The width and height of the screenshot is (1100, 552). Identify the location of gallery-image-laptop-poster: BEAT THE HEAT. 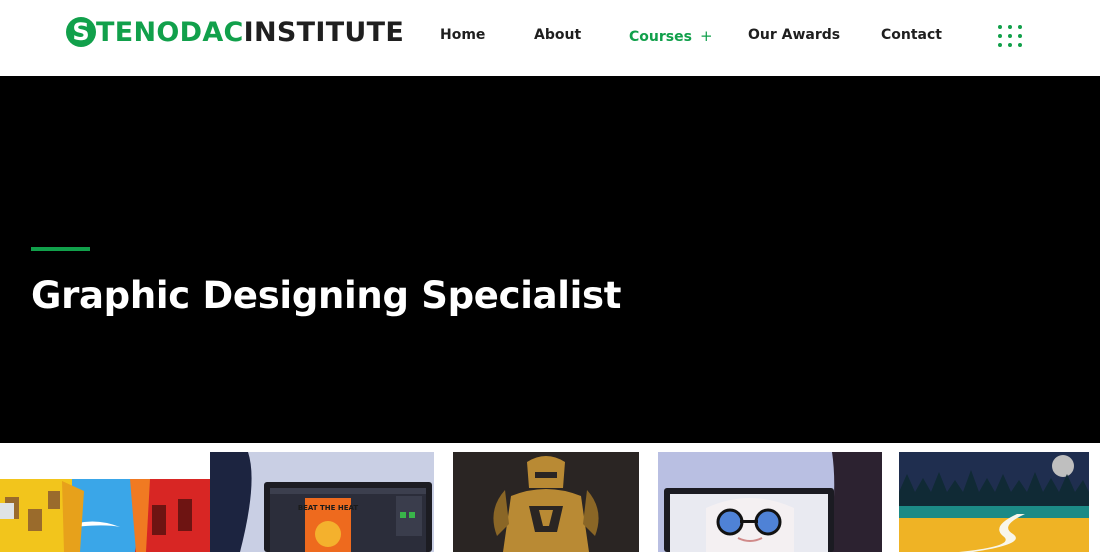
(322, 502).